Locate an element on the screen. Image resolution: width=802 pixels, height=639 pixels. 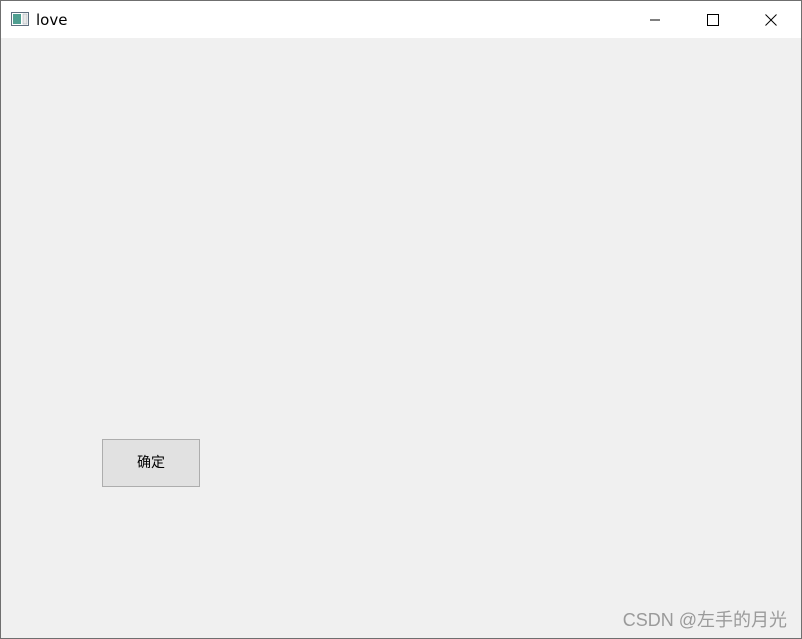
maximize-icon is located at coordinates (713, 19).